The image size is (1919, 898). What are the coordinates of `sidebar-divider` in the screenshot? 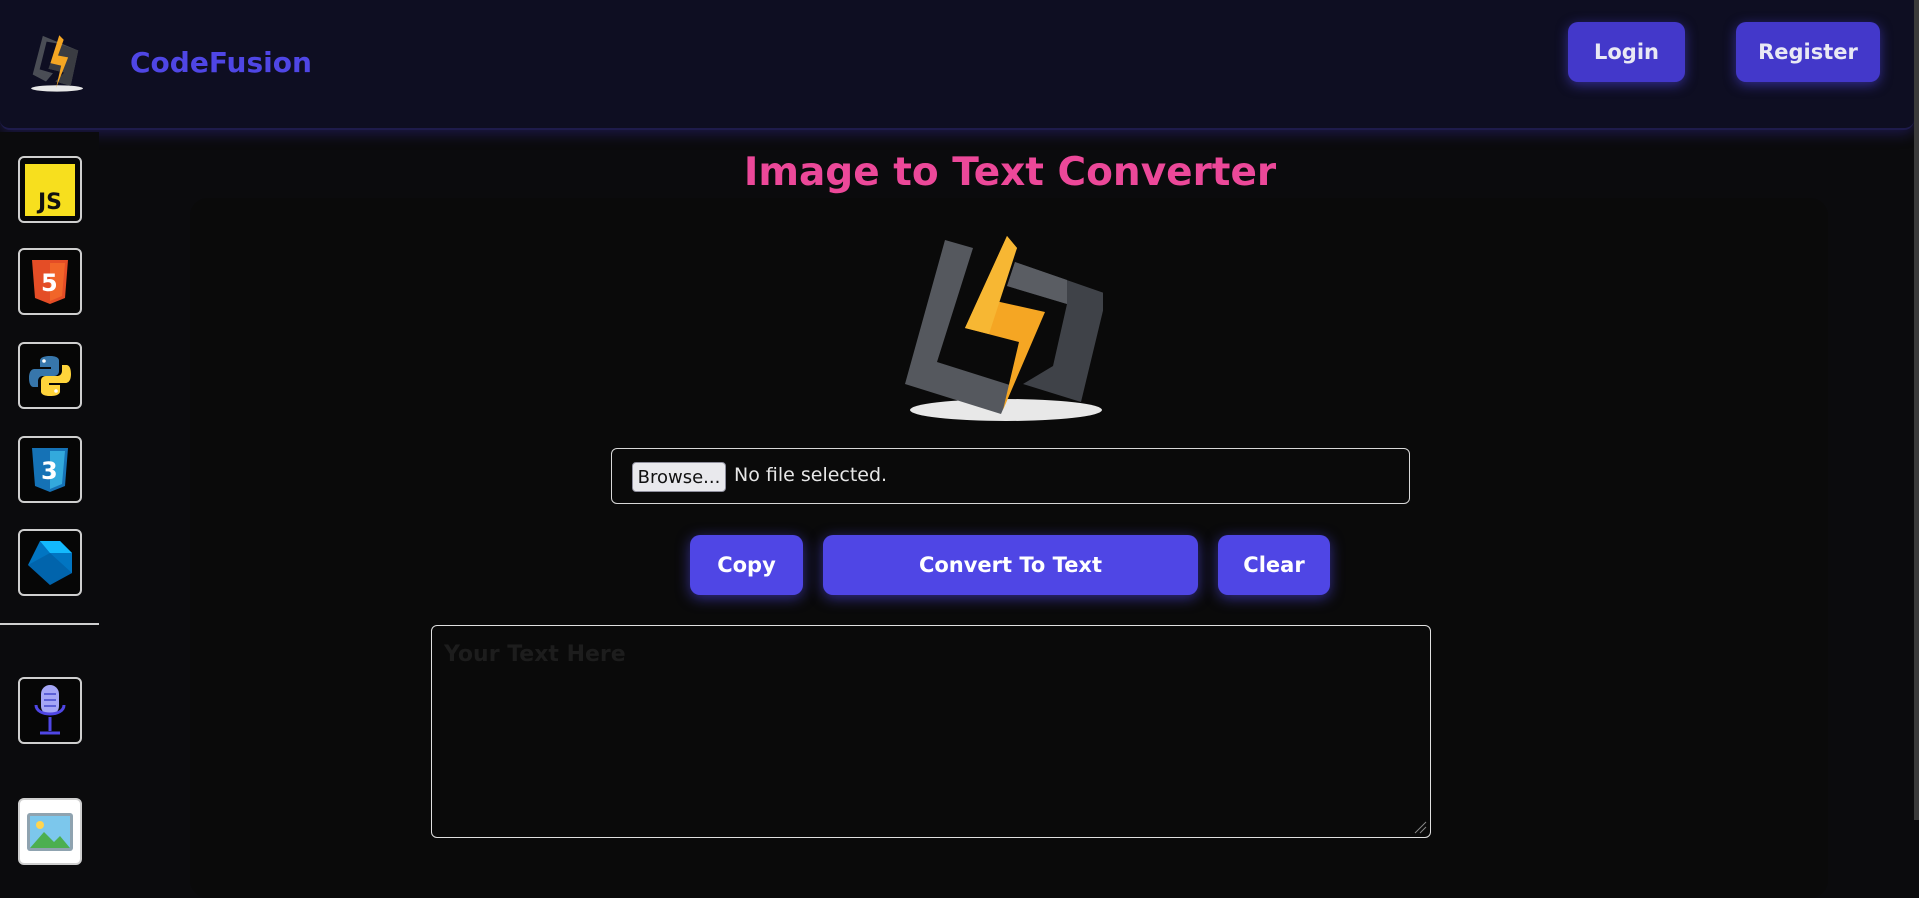 It's located at (49, 624).